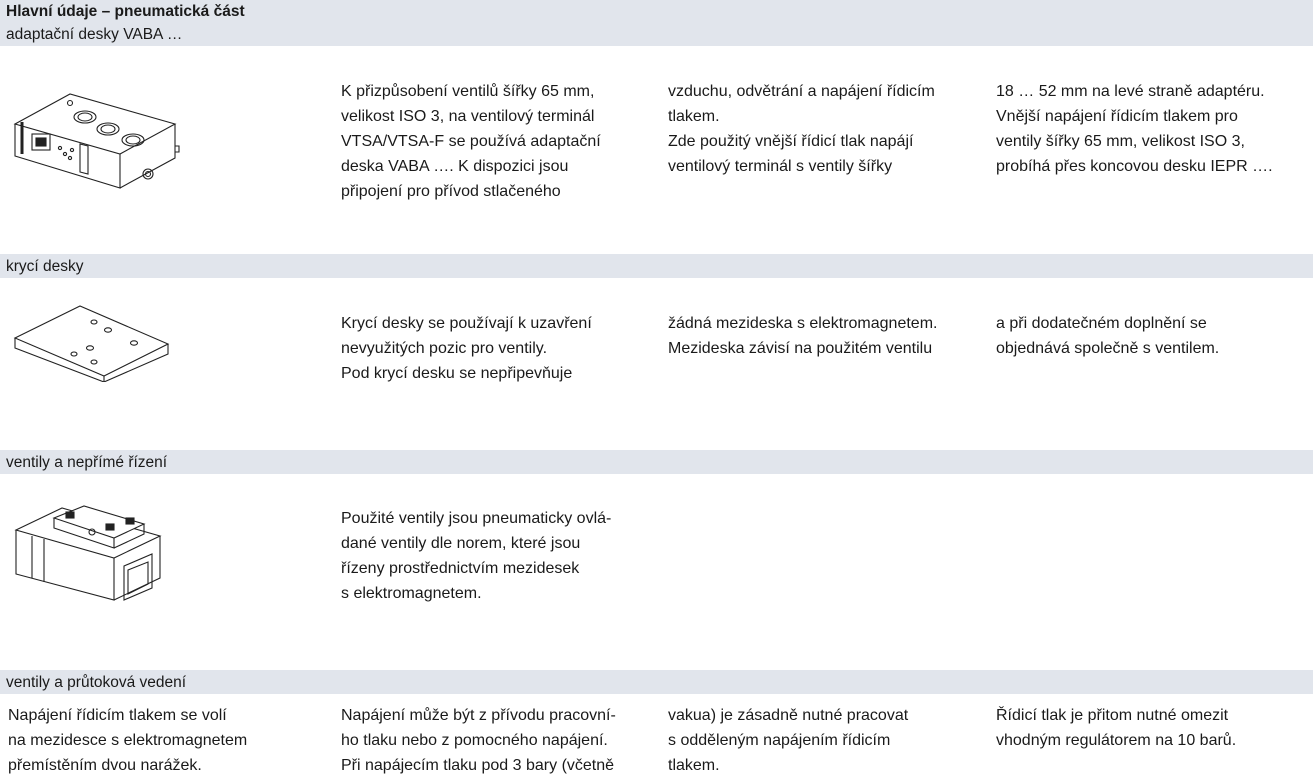  Describe the element at coordinates (800, 348) in the screenshot. I see `text-line: Mezideska závisí na použitém ventilu` at that location.